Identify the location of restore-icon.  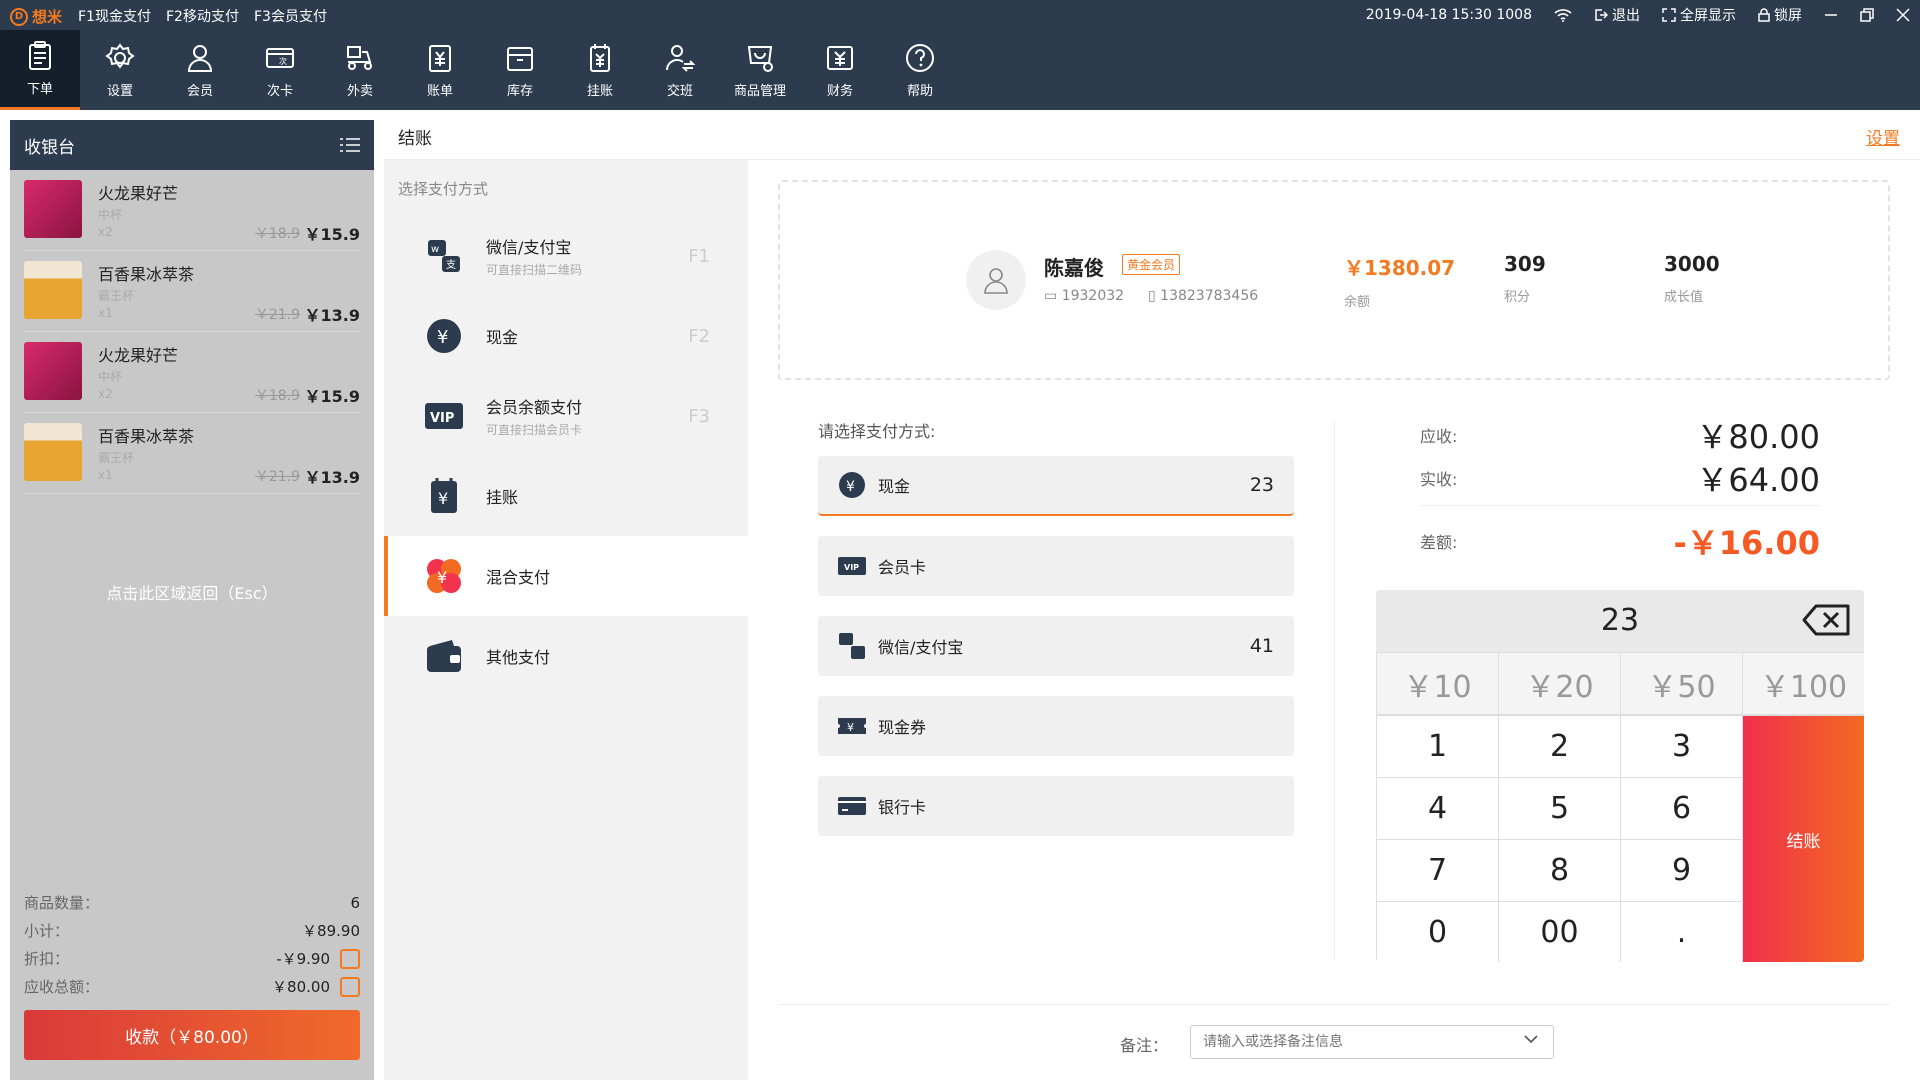
(1867, 15).